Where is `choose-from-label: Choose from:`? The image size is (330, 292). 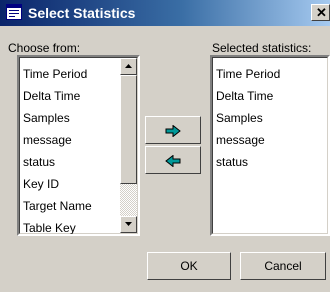
choose-from-label: Choose from: is located at coordinates (44, 48).